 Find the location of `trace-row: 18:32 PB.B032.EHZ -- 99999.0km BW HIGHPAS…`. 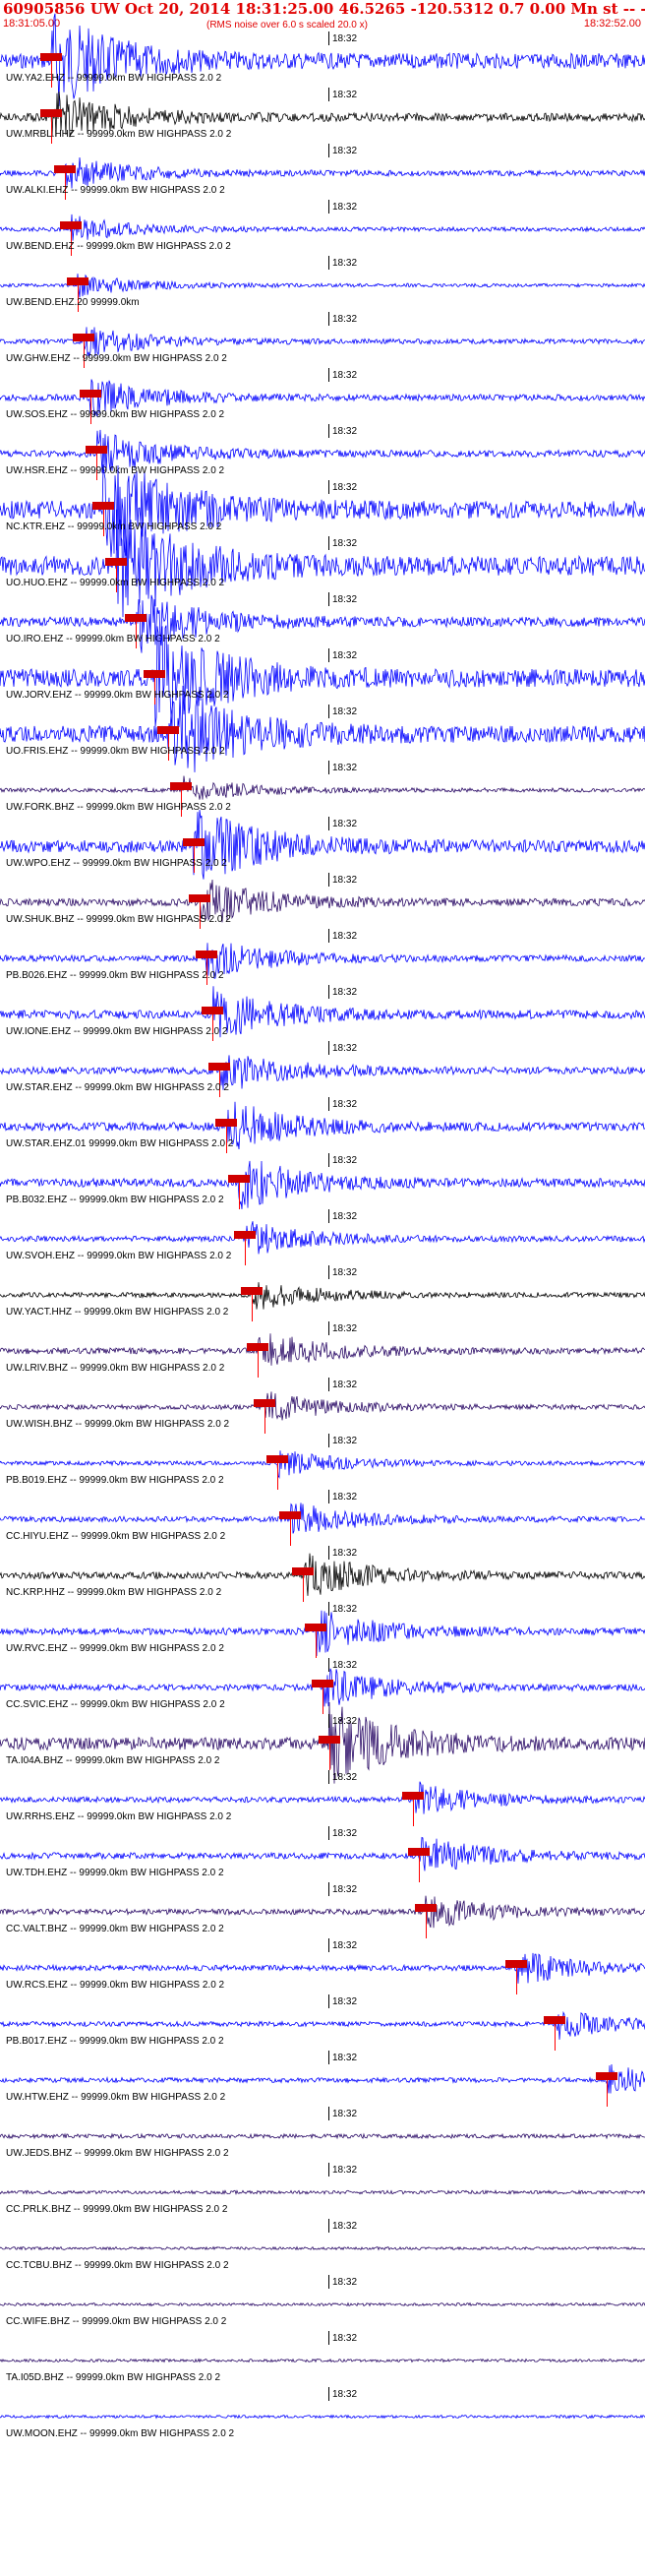

trace-row: 18:32 PB.B032.EHZ -- 99999.0km BW HIGHPAS… is located at coordinates (322, 1181).